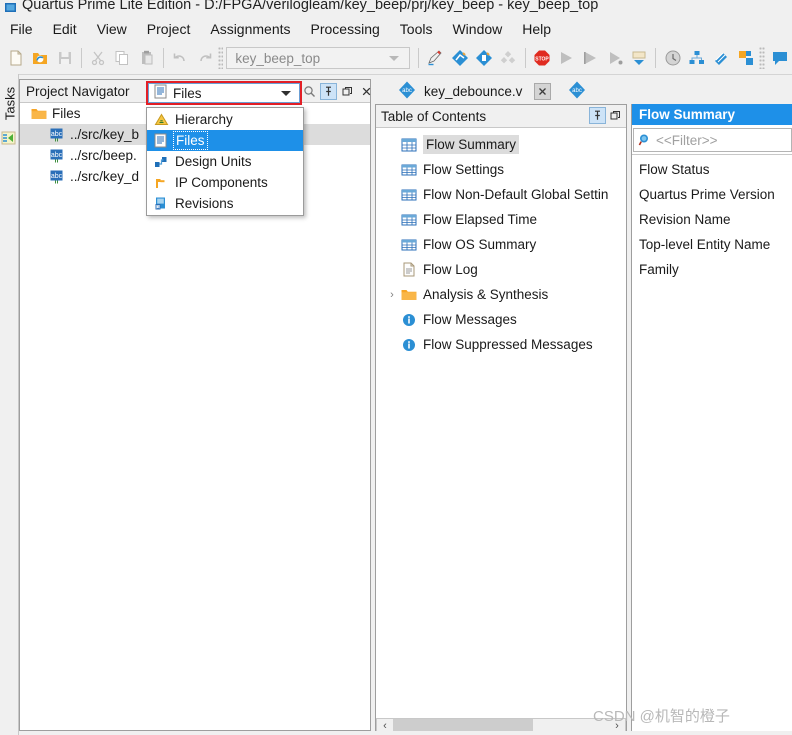 The width and height of the screenshot is (792, 735). What do you see at coordinates (103, 155) in the screenshot?
I see `tree-item-label: ../src/beep.` at bounding box center [103, 155].